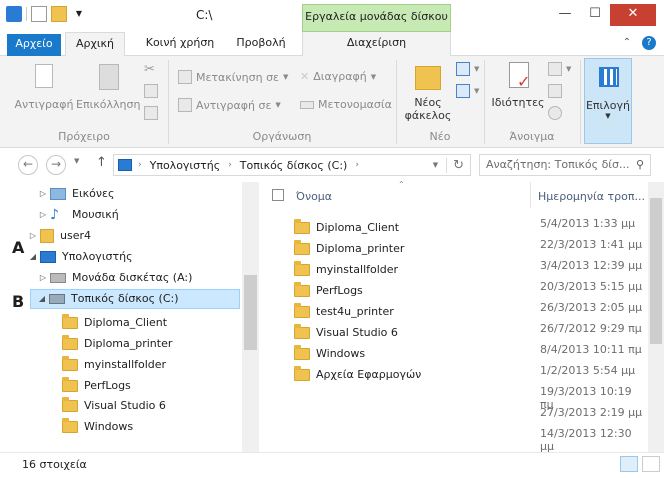  I want to click on tab-file: Αρχείο, so click(34, 45).